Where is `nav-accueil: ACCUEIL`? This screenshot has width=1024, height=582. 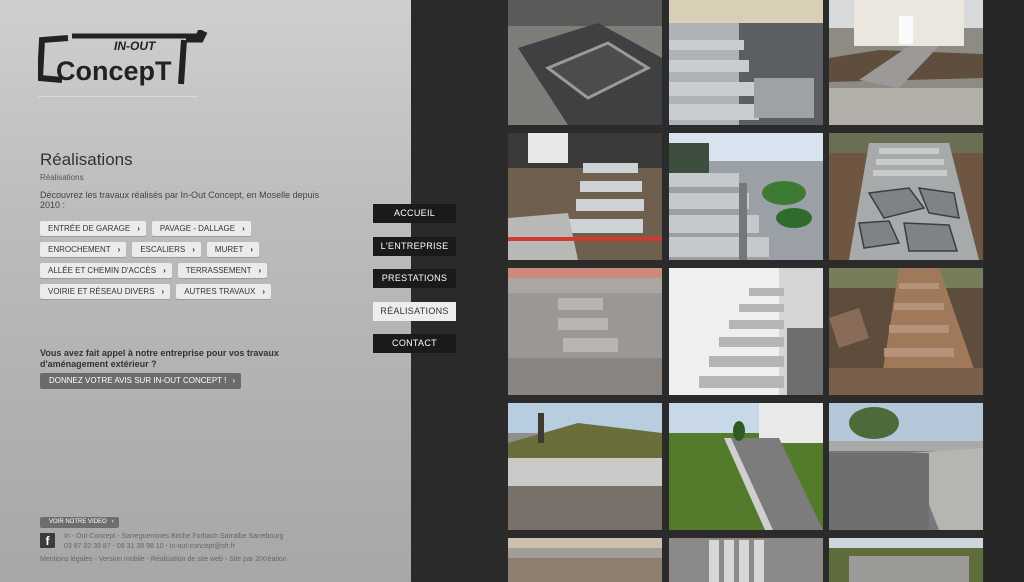 nav-accueil: ACCUEIL is located at coordinates (414, 213).